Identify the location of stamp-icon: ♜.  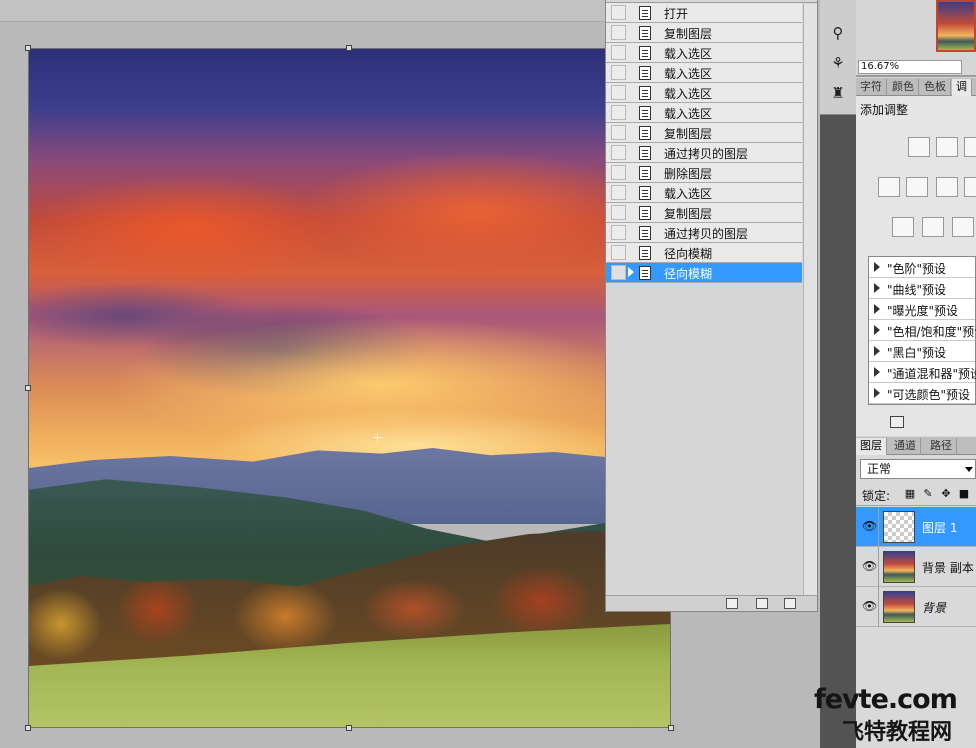
(838, 93).